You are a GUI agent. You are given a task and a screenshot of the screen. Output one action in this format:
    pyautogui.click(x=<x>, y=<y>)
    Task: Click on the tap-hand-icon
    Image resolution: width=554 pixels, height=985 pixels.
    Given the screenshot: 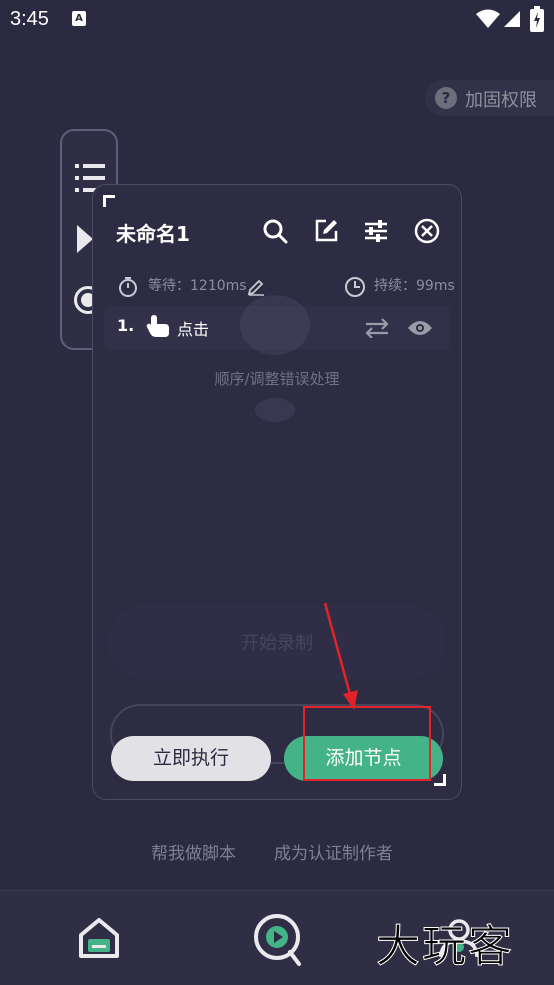 What is the action you would take?
    pyautogui.click(x=157, y=326)
    